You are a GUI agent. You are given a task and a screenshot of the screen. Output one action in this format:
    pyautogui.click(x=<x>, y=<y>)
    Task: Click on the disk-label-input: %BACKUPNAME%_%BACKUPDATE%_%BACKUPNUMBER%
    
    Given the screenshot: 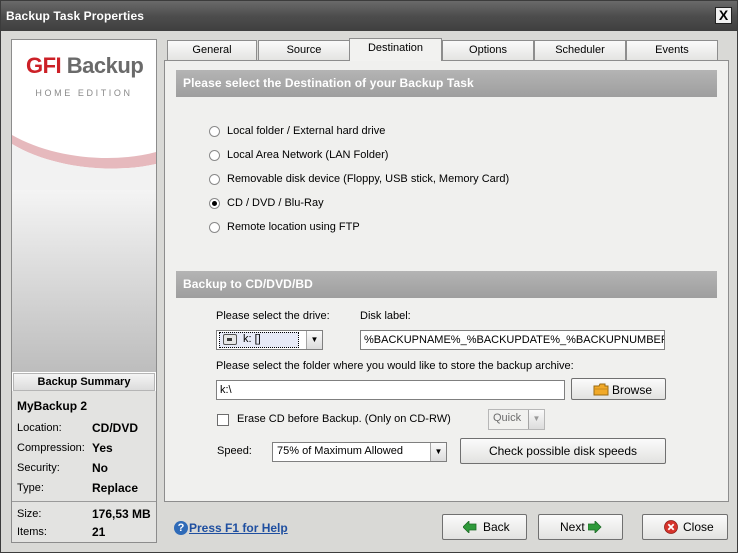 What is the action you would take?
    pyautogui.click(x=512, y=340)
    